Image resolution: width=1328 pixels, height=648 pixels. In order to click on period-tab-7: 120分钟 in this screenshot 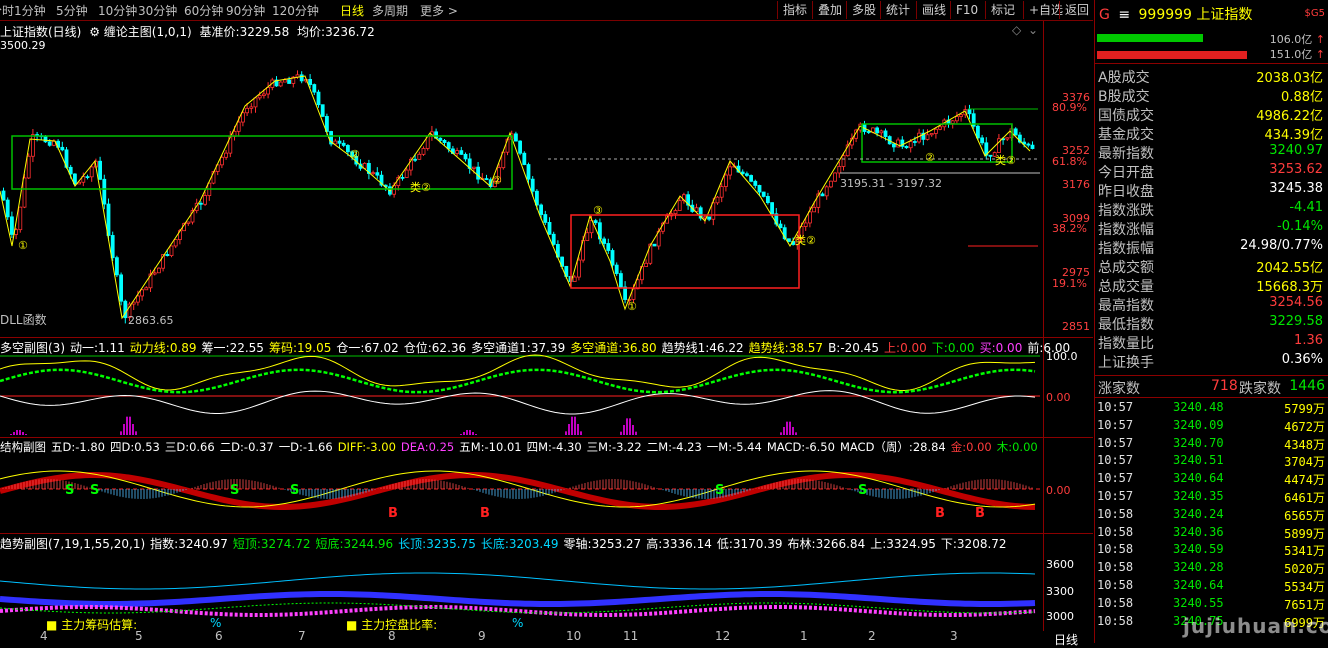, I will do `click(295, 10)`.